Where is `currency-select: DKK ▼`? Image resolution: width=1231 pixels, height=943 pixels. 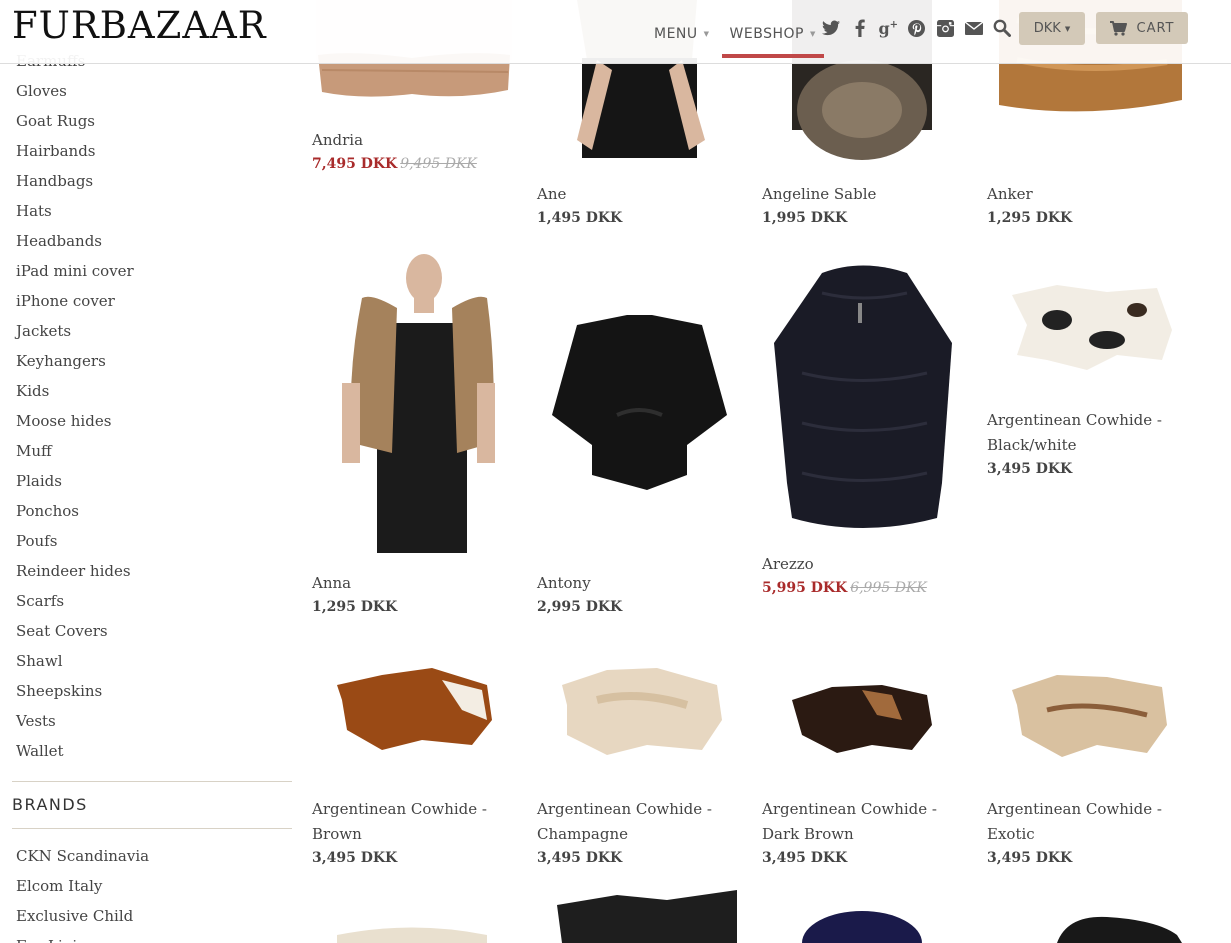 currency-select: DKK ▼ is located at coordinates (1052, 28).